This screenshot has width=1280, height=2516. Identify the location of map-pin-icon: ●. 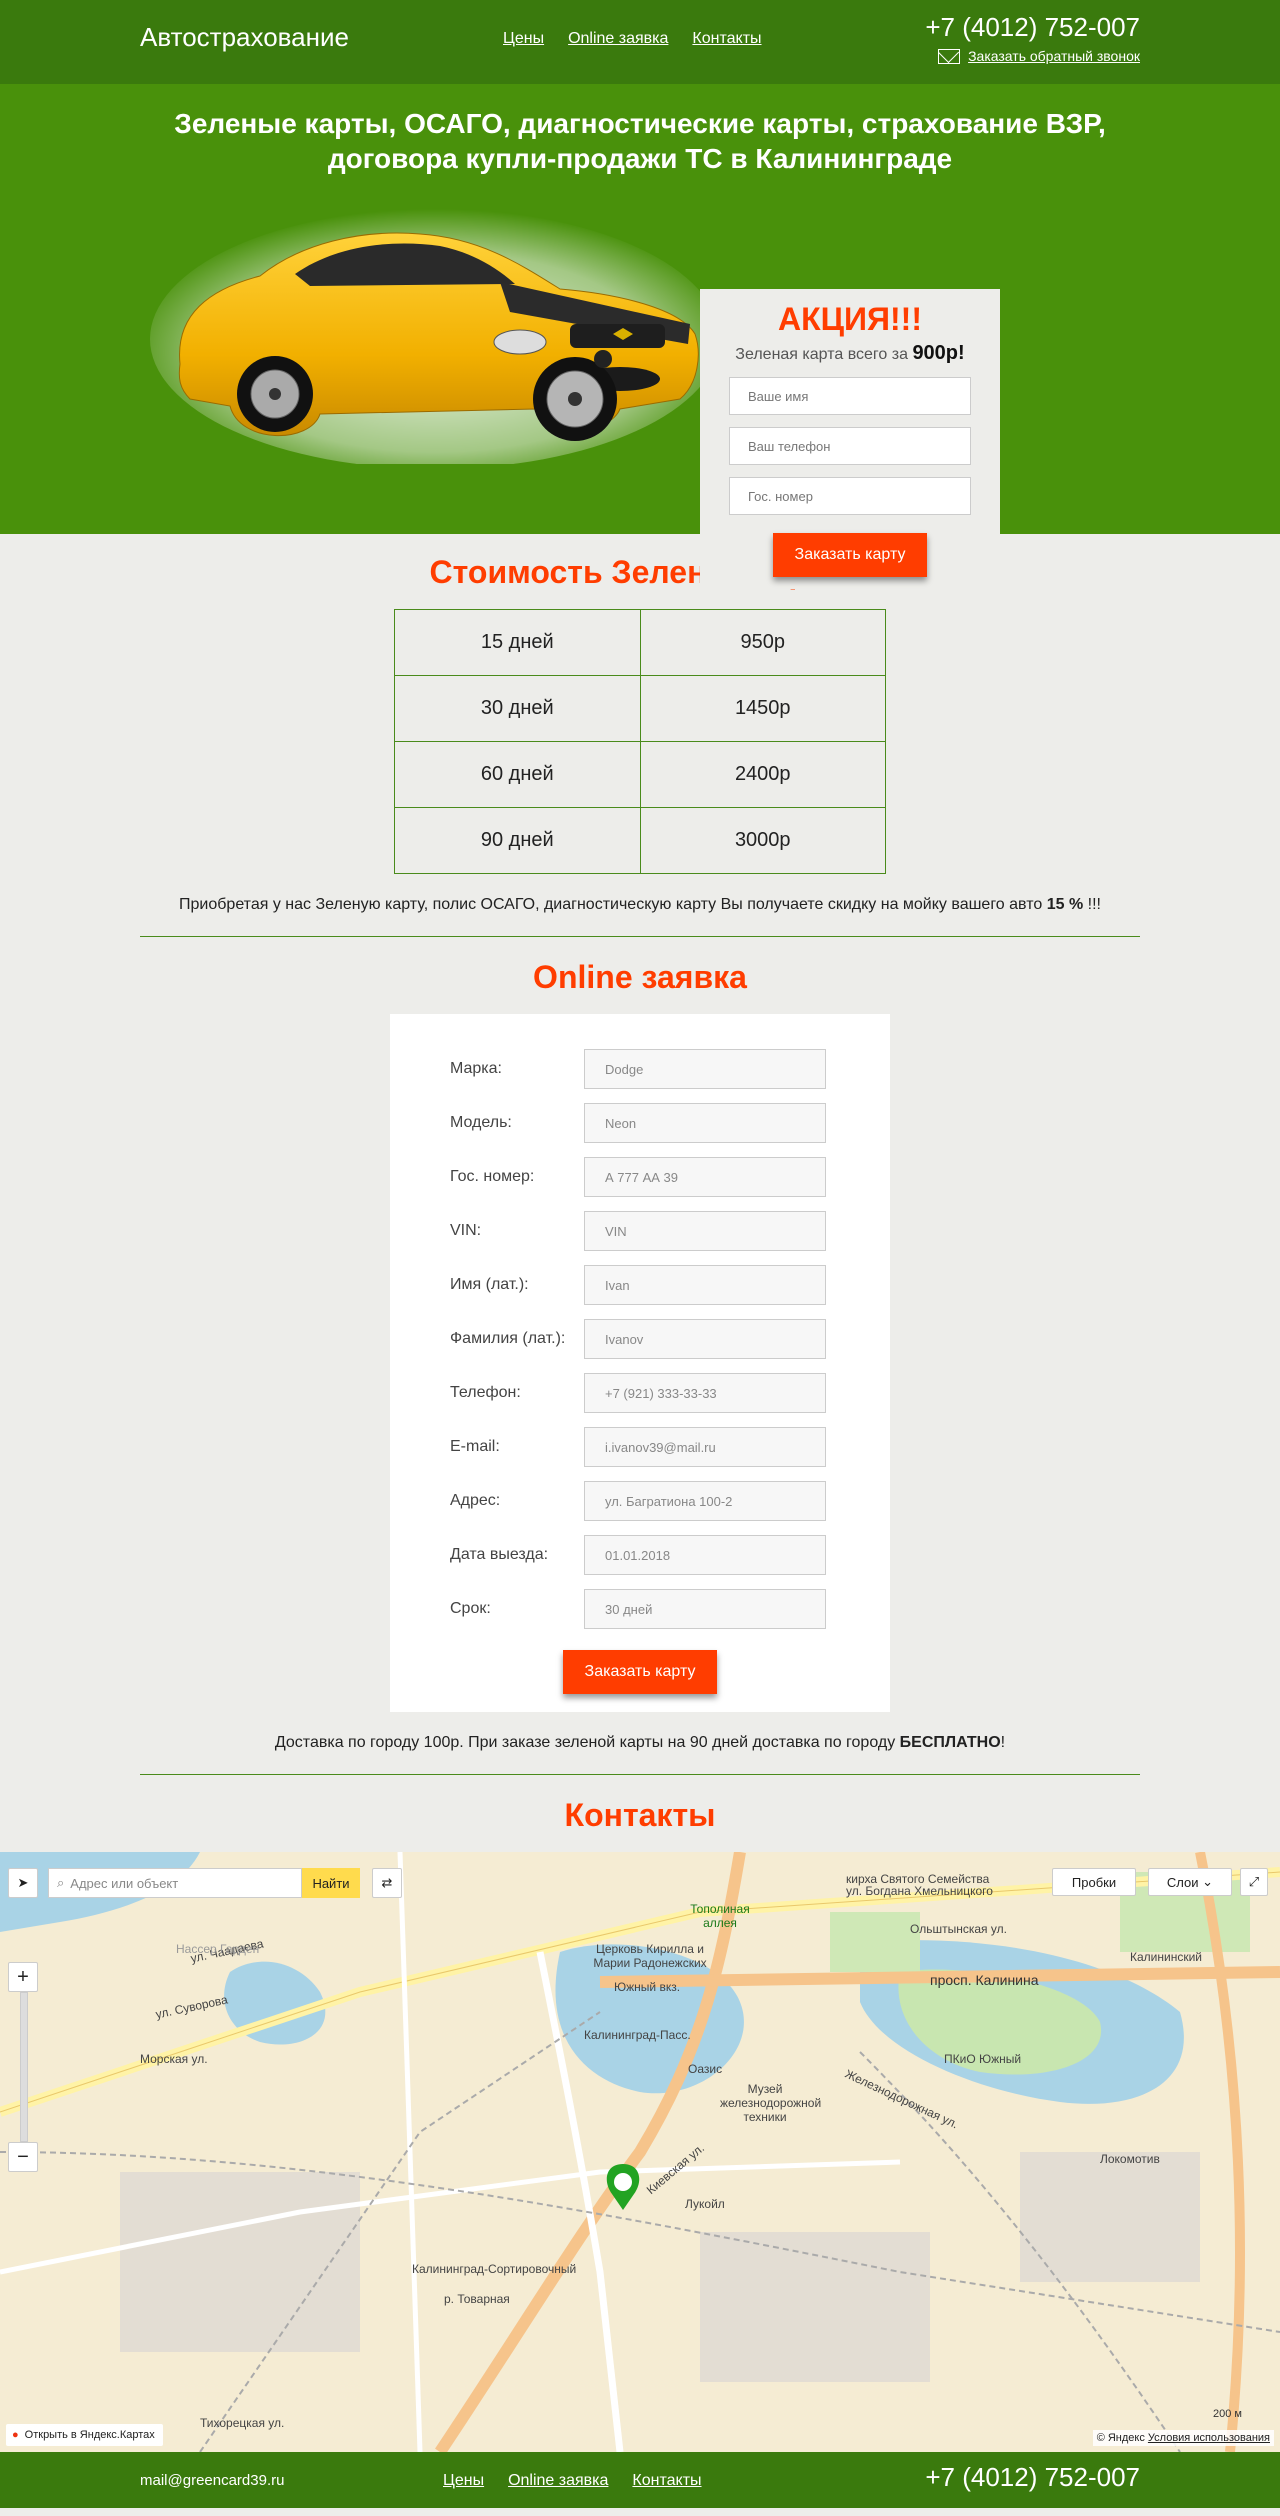
(15, 2435).